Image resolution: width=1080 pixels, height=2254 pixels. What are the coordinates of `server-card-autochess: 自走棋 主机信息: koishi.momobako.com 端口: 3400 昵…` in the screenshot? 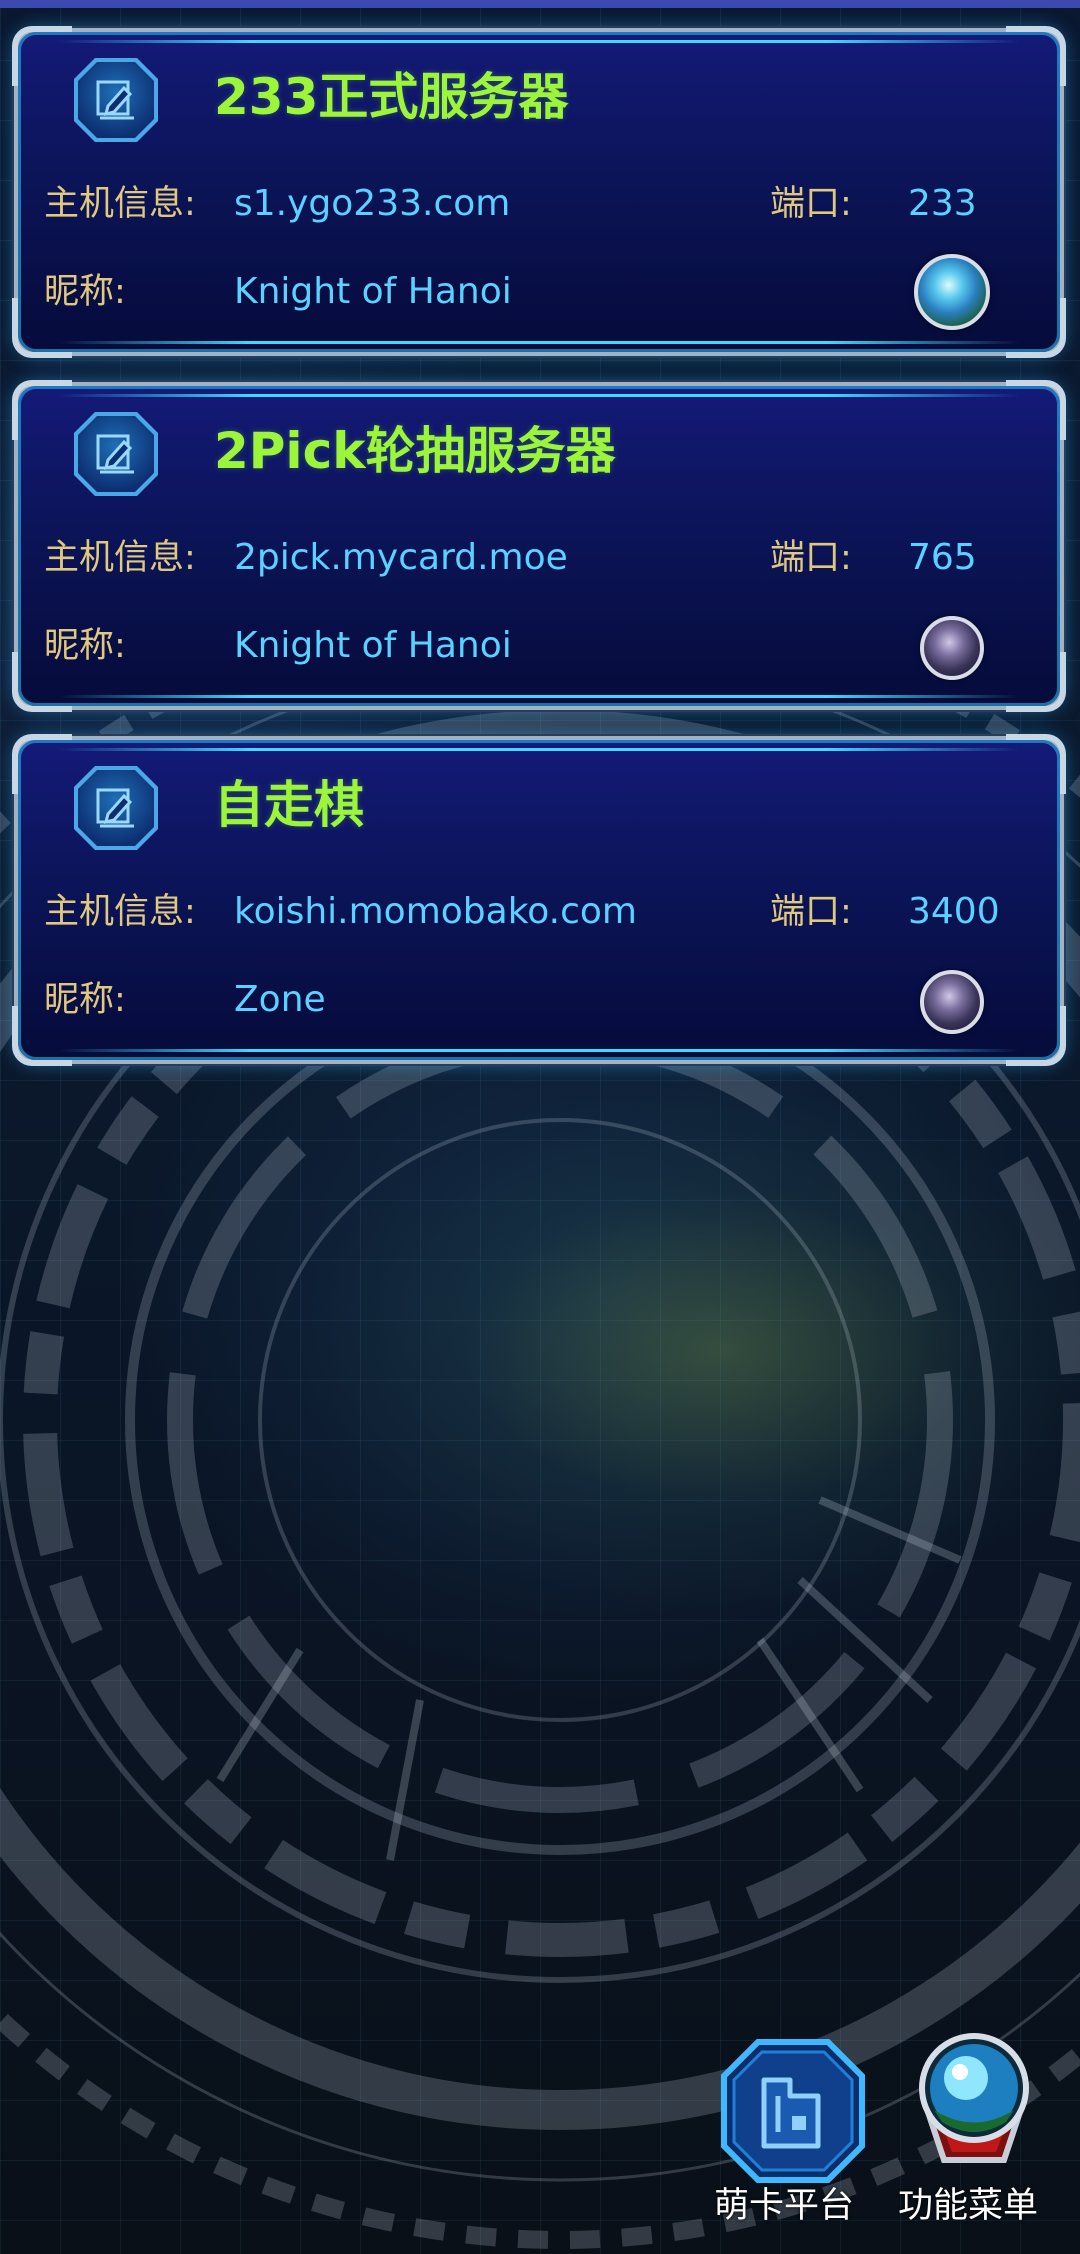 It's located at (539, 900).